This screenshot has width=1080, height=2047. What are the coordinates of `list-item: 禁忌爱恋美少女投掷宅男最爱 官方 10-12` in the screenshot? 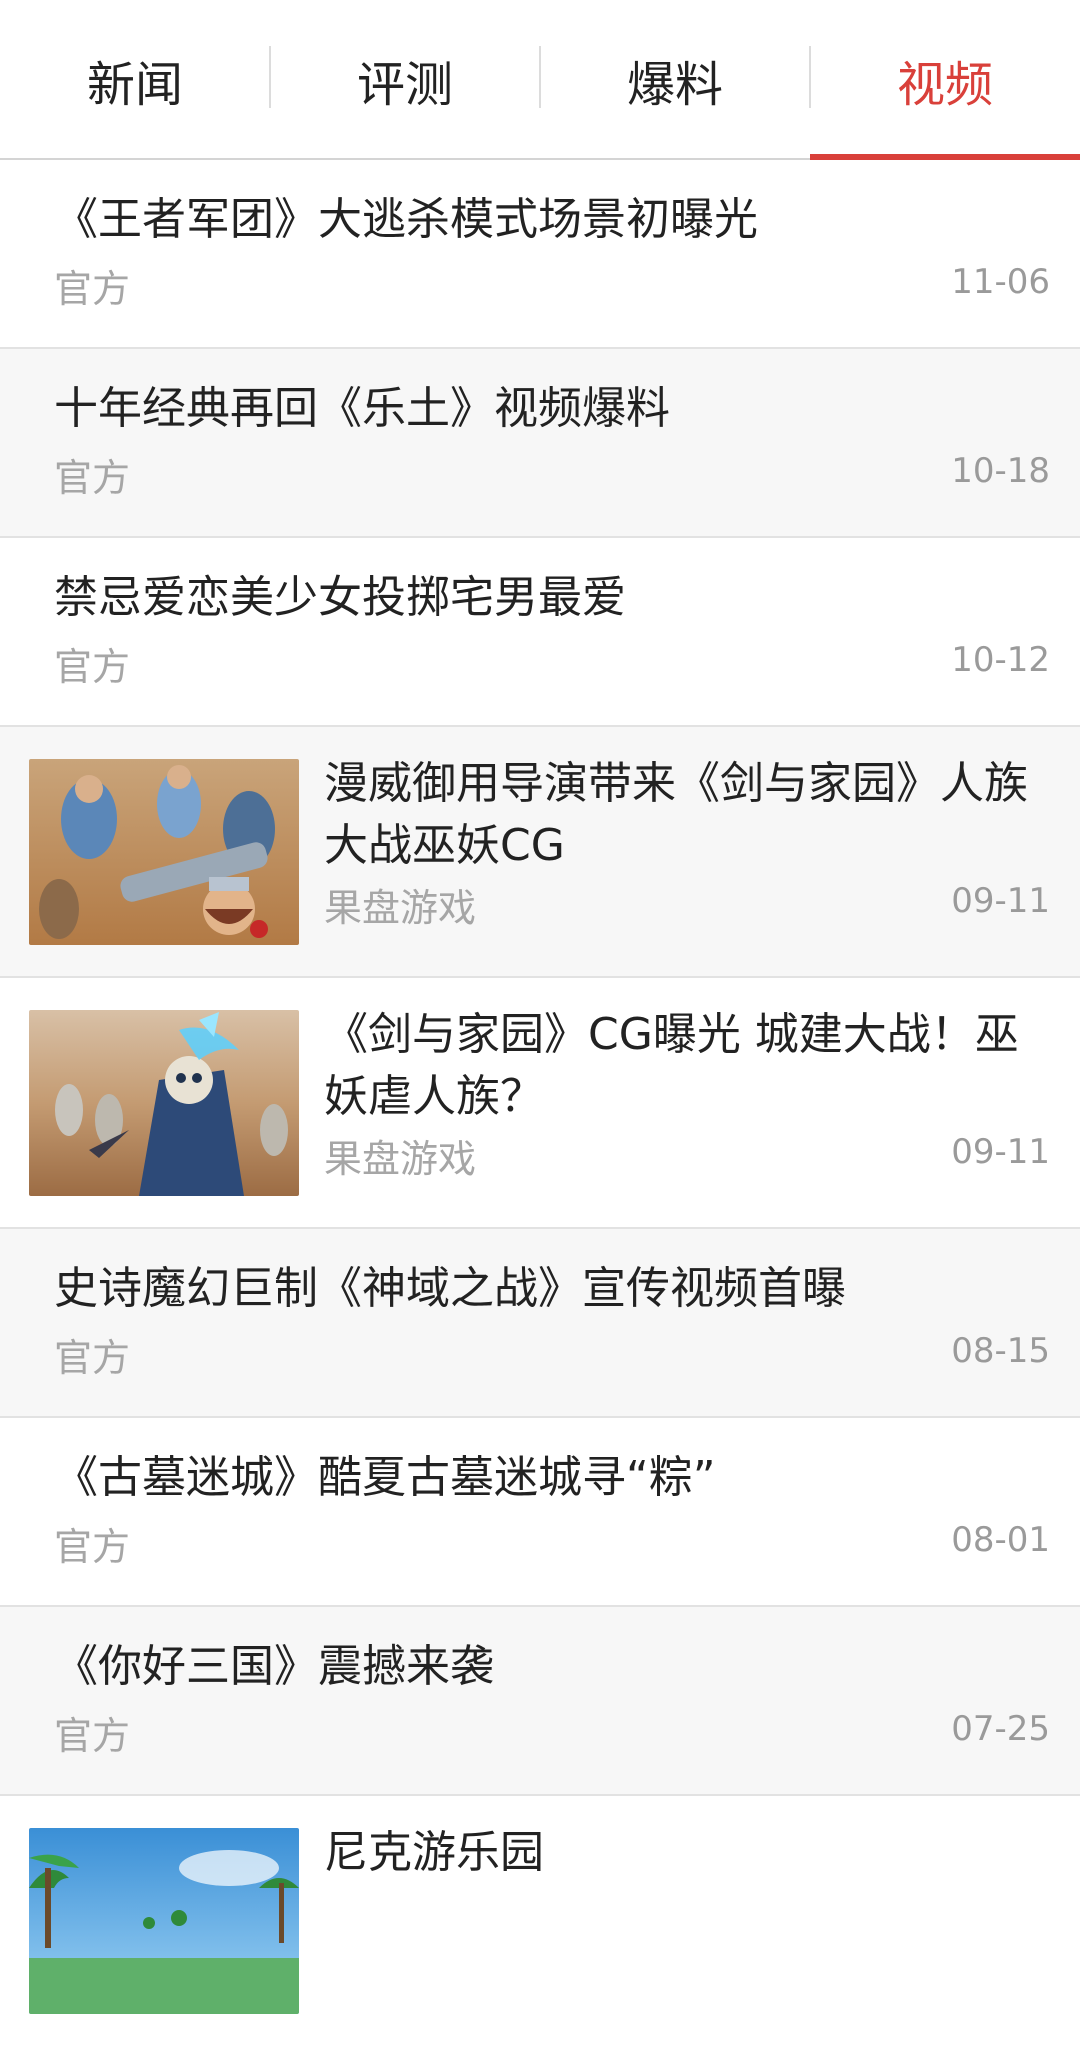 It's located at (540, 632).